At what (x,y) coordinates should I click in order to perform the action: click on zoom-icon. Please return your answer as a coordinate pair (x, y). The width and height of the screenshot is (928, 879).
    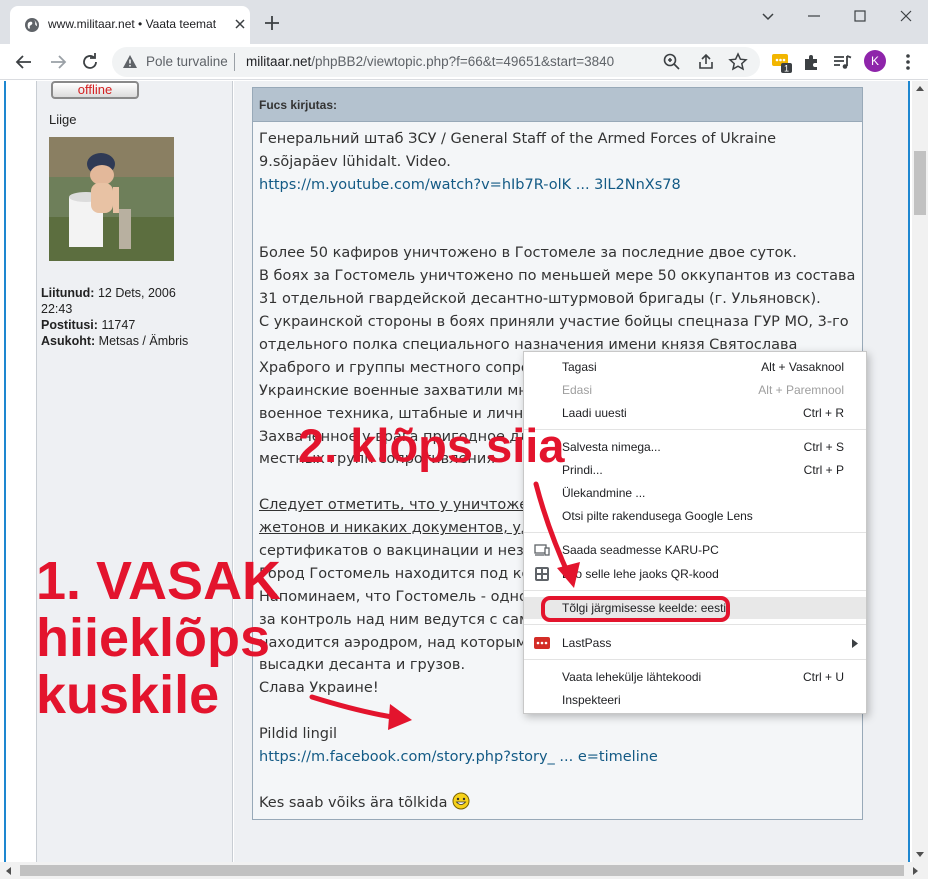
    Looking at the image, I should click on (672, 62).